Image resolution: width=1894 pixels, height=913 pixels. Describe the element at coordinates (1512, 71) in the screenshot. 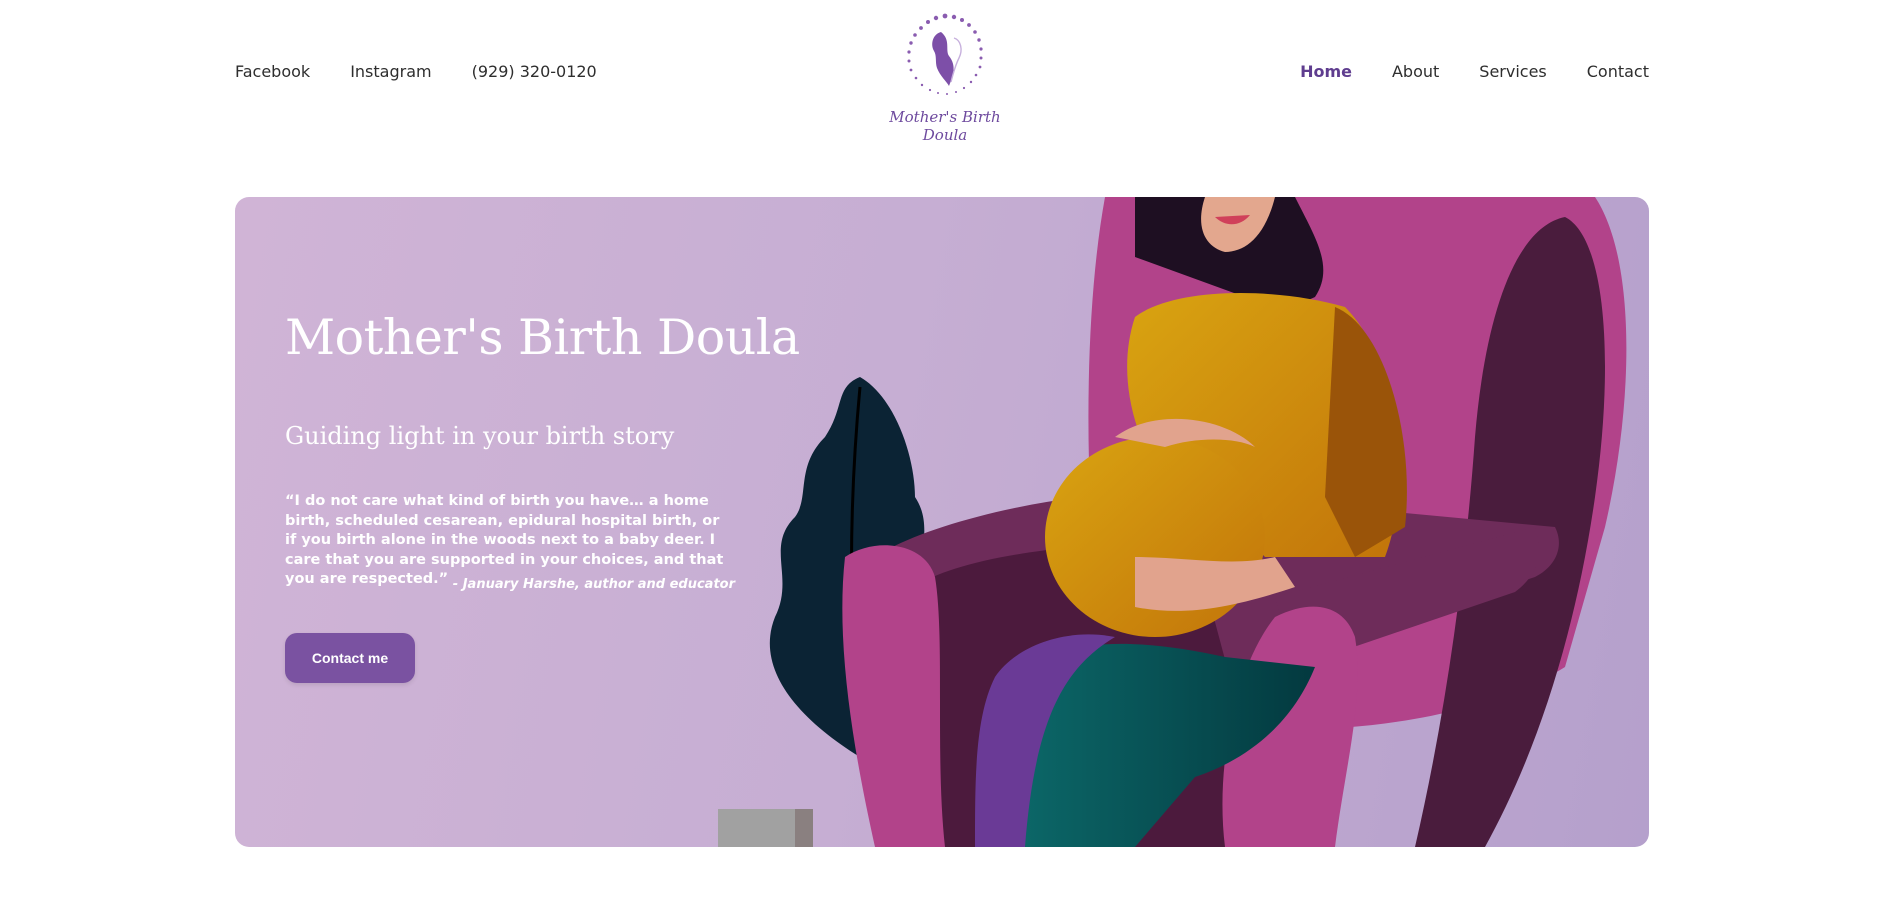

I see `nav-services: Services` at that location.